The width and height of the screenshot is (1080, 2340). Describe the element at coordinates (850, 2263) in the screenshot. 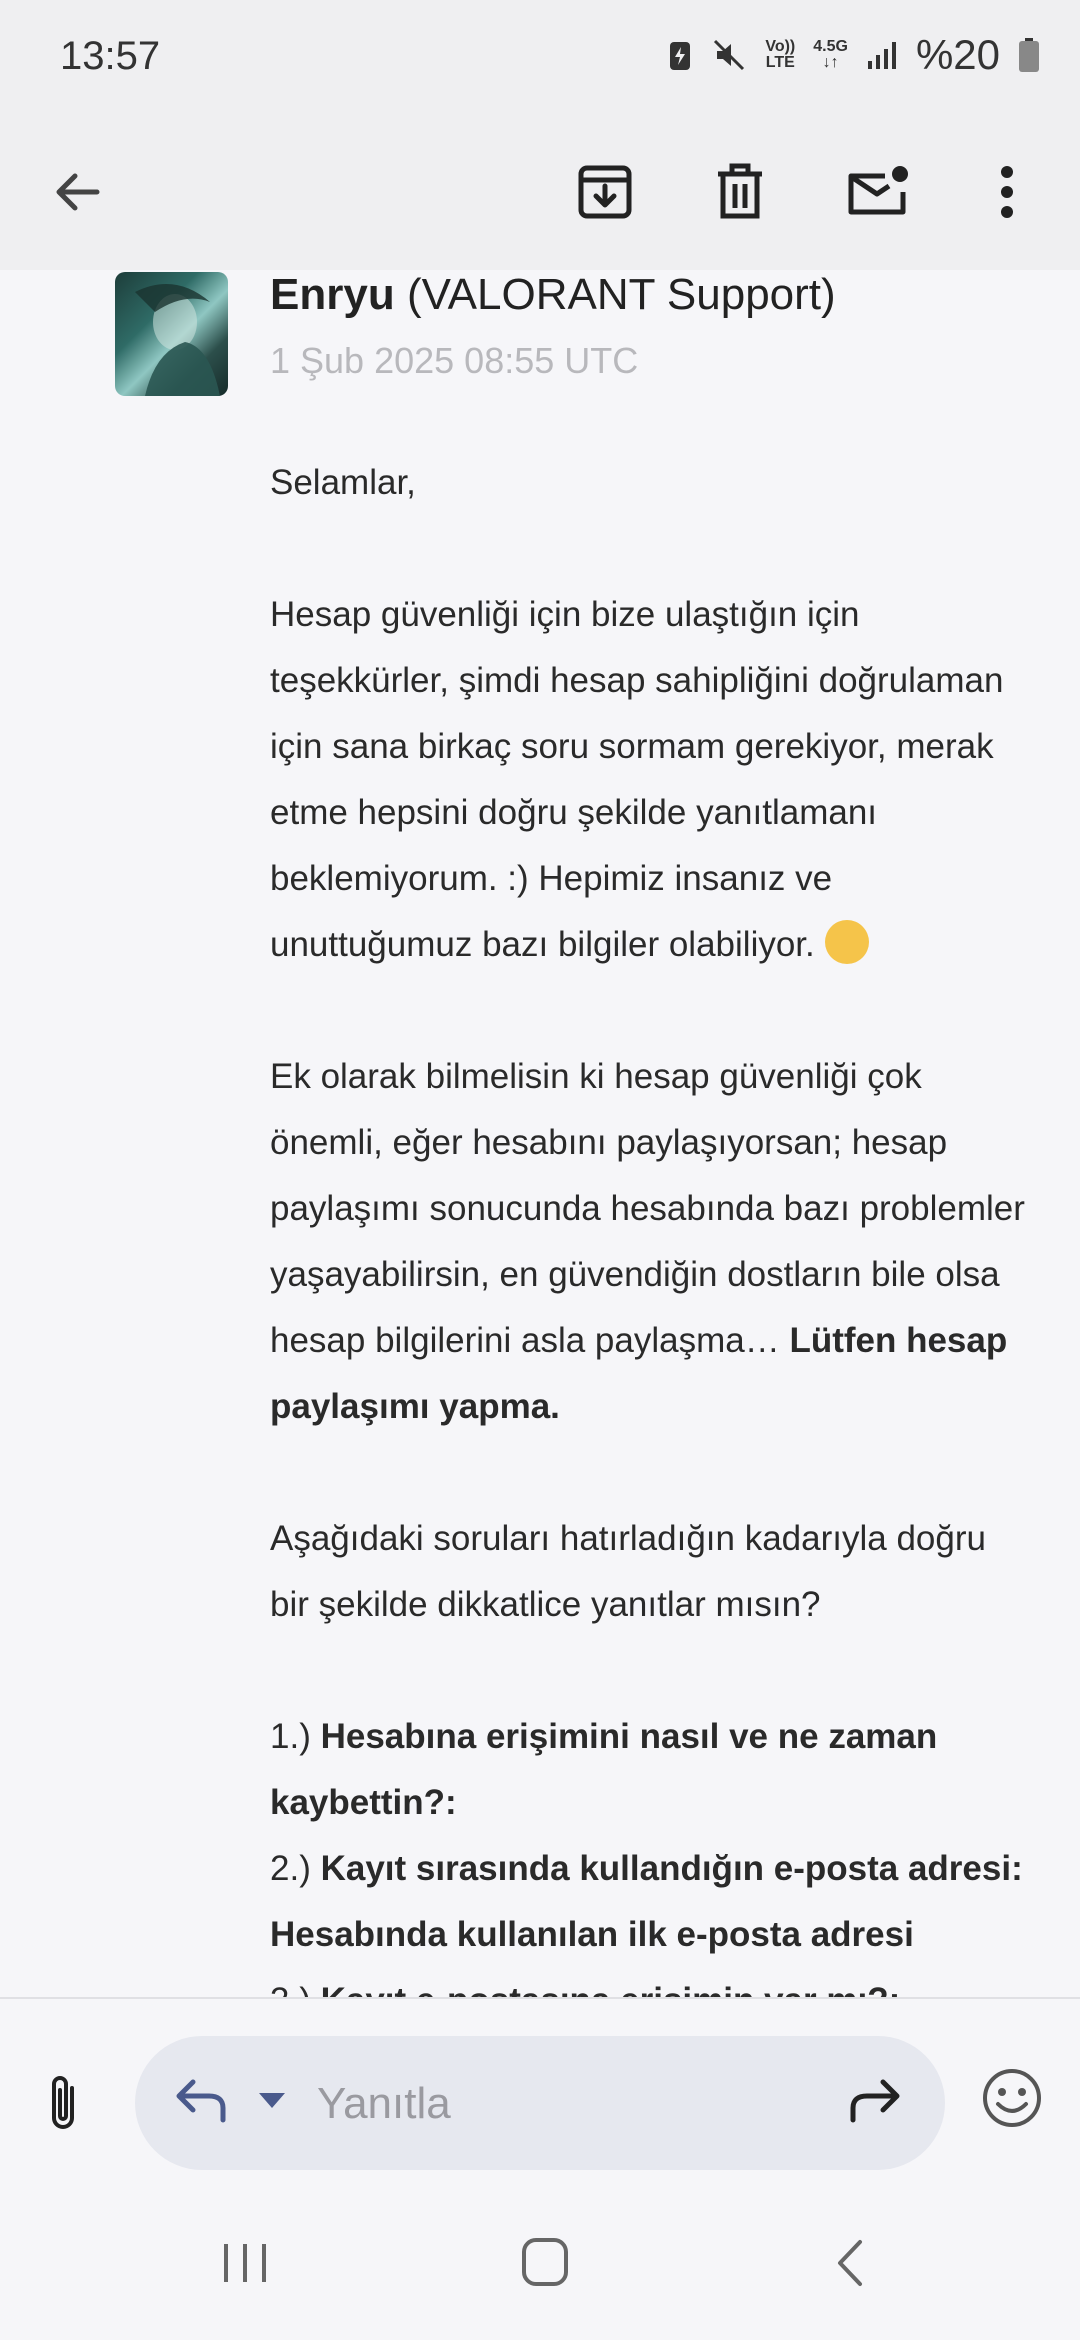

I see `nav-back-icon` at that location.